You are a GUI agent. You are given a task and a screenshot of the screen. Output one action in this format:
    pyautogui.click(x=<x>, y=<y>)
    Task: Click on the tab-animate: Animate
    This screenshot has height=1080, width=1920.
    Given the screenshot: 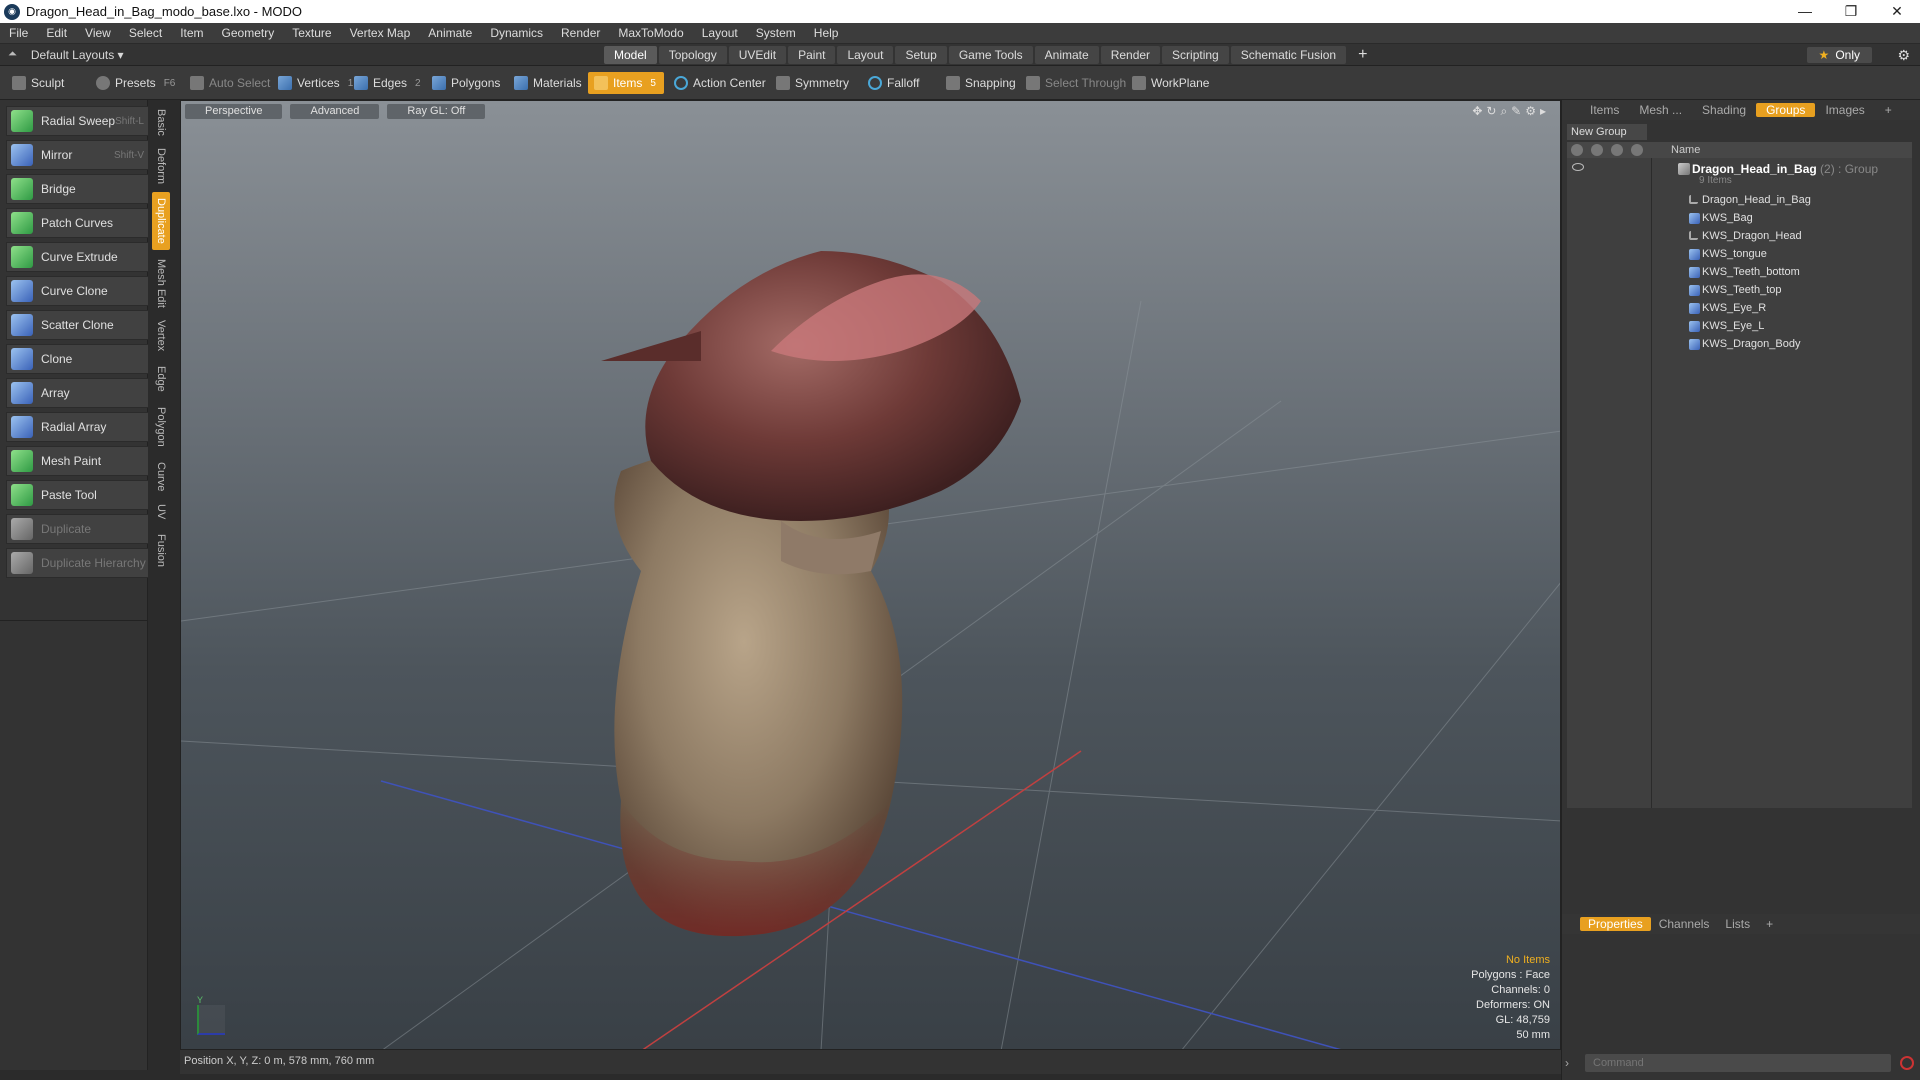 What is the action you would take?
    pyautogui.click(x=1066, y=55)
    